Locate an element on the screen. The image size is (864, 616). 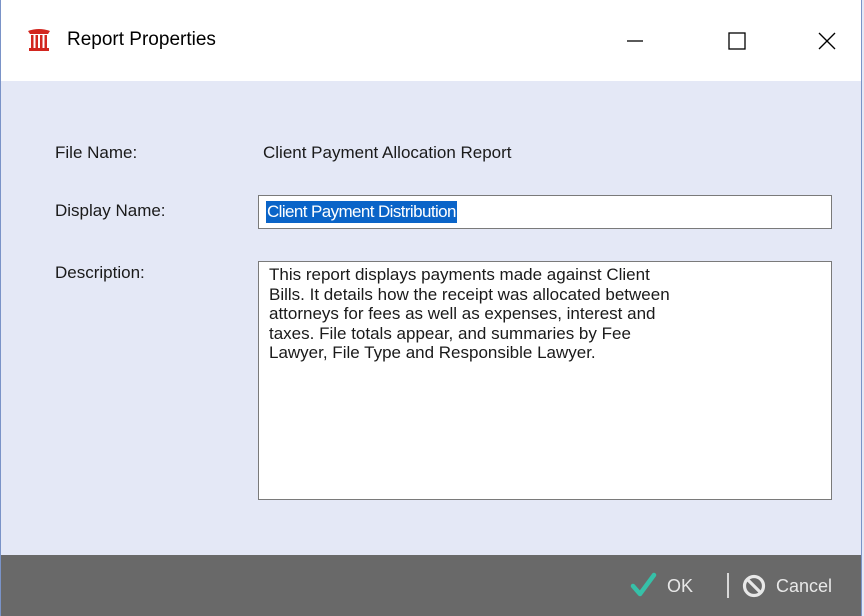
display-name-selected-text: Client Payment Distribution is located at coordinates (361, 212).